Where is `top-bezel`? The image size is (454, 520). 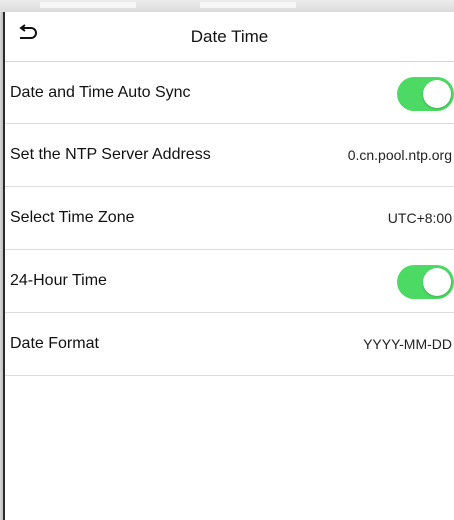 top-bezel is located at coordinates (227, 6).